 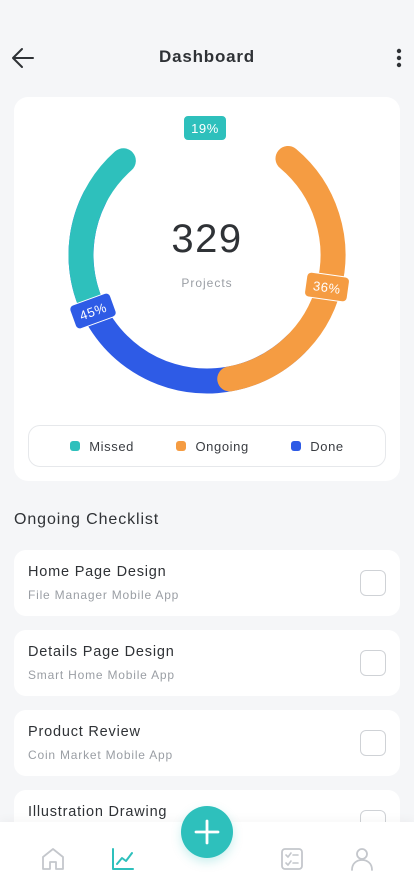 What do you see at coordinates (181, 446) in the screenshot?
I see `legend-dot-ongoing` at bounding box center [181, 446].